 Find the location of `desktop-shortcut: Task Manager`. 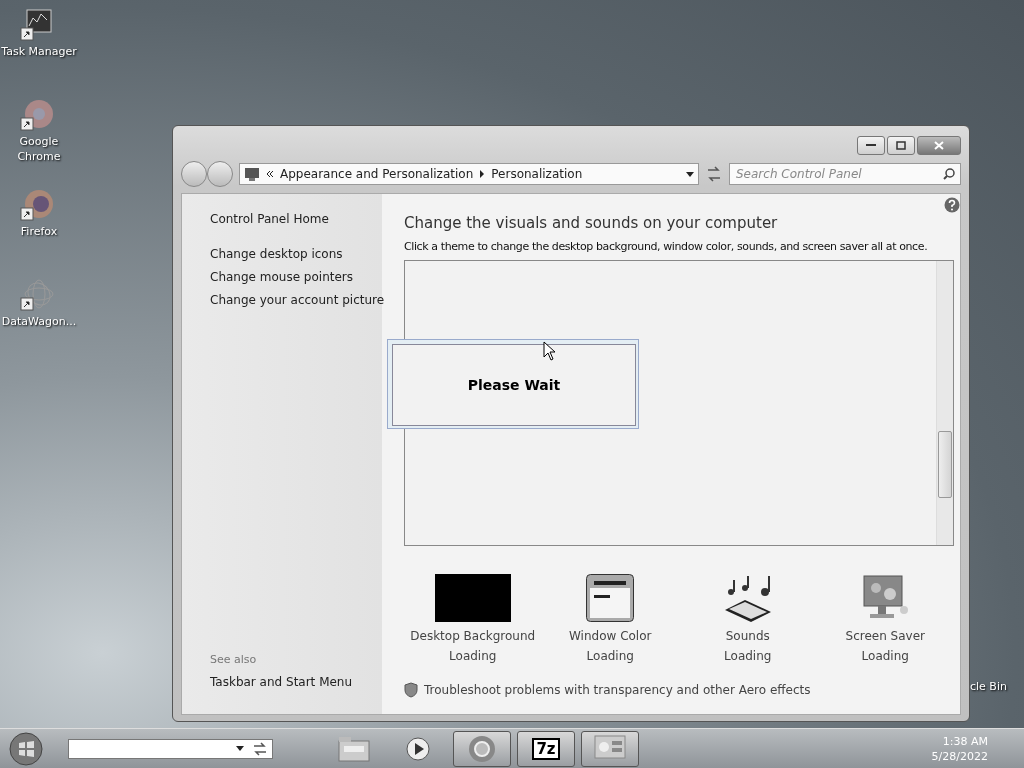

desktop-shortcut: Task Manager is located at coordinates (39, 33).